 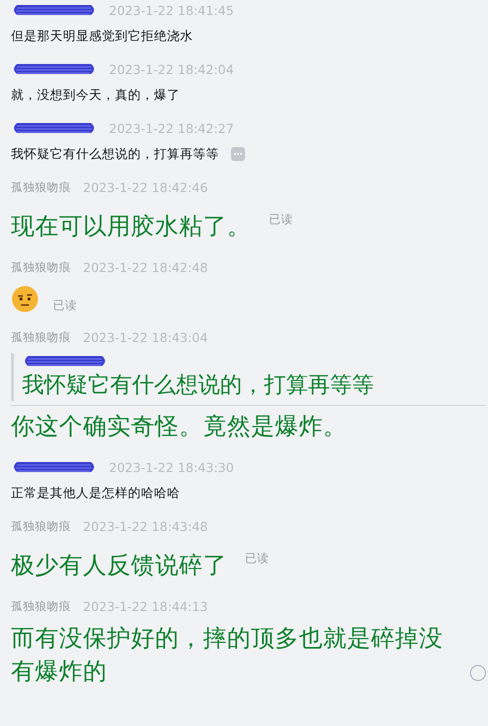 I want to click on timestamp: 2023-1-22 18:43:48, so click(x=145, y=526).